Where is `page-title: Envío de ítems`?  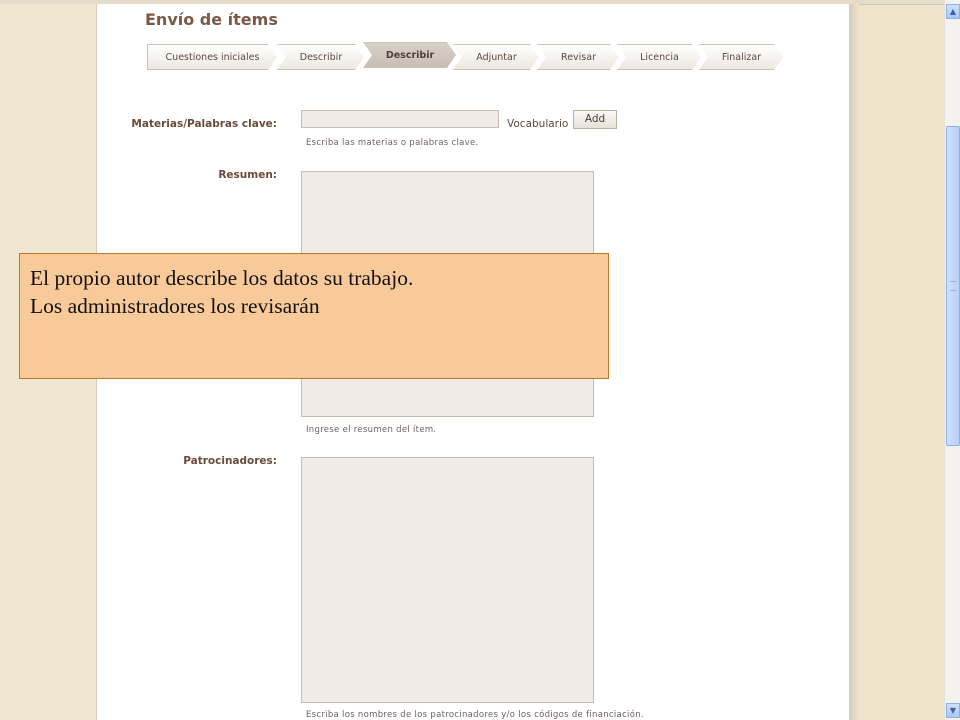
page-title: Envío de ítems is located at coordinates (211, 19).